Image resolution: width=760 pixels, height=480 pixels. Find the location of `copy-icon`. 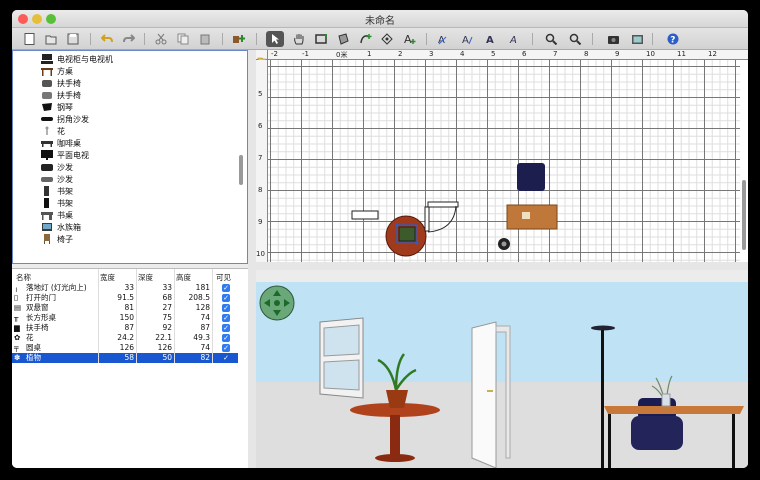

copy-icon is located at coordinates (183, 39).